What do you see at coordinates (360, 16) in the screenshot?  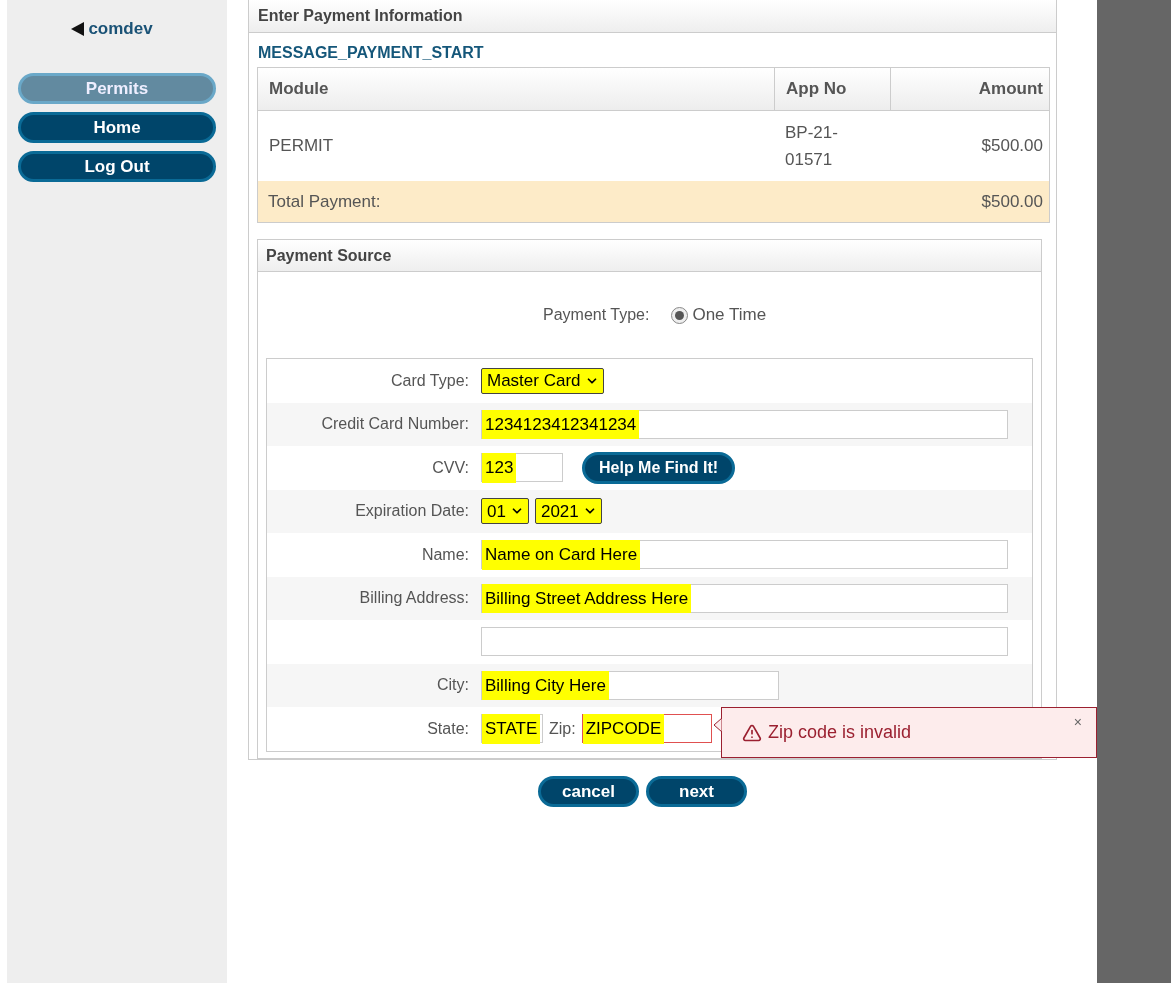 I see `panel-title: Enter Payment Information` at bounding box center [360, 16].